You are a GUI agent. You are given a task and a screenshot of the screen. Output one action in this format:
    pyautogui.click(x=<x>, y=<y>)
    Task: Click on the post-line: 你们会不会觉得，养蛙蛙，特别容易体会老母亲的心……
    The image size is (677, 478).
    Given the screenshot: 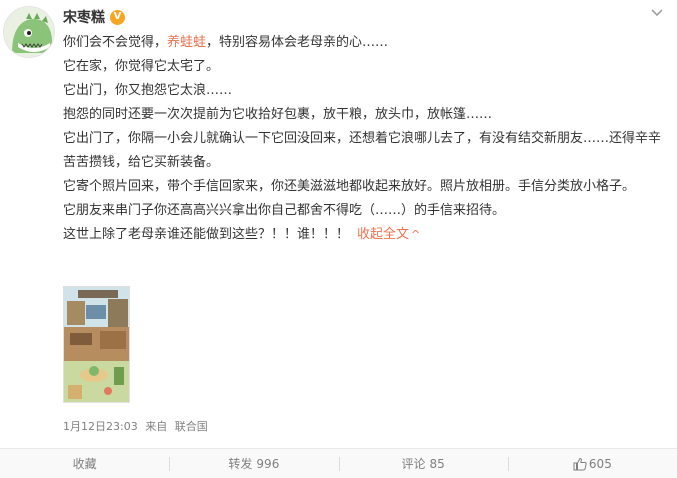 What is the action you would take?
    pyautogui.click(x=226, y=42)
    